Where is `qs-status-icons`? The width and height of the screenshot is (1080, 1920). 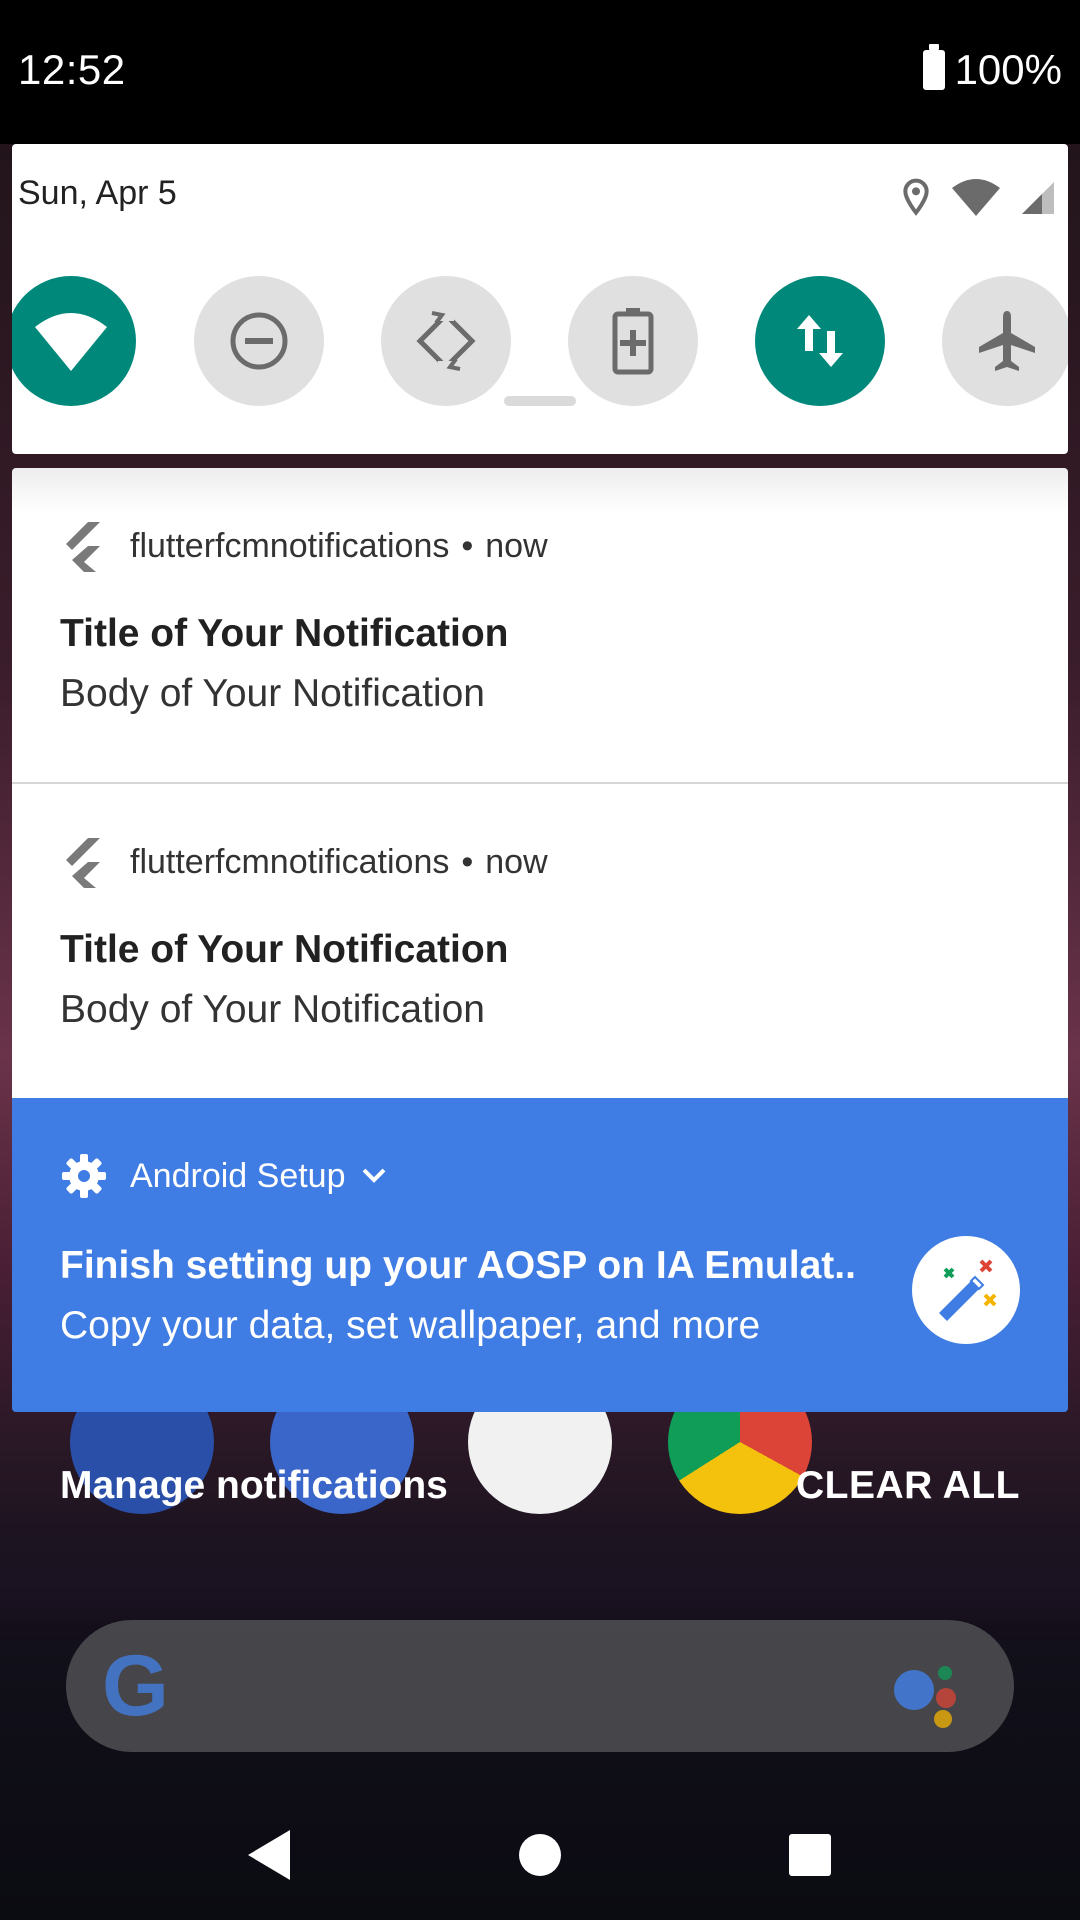 qs-status-icons is located at coordinates (978, 198).